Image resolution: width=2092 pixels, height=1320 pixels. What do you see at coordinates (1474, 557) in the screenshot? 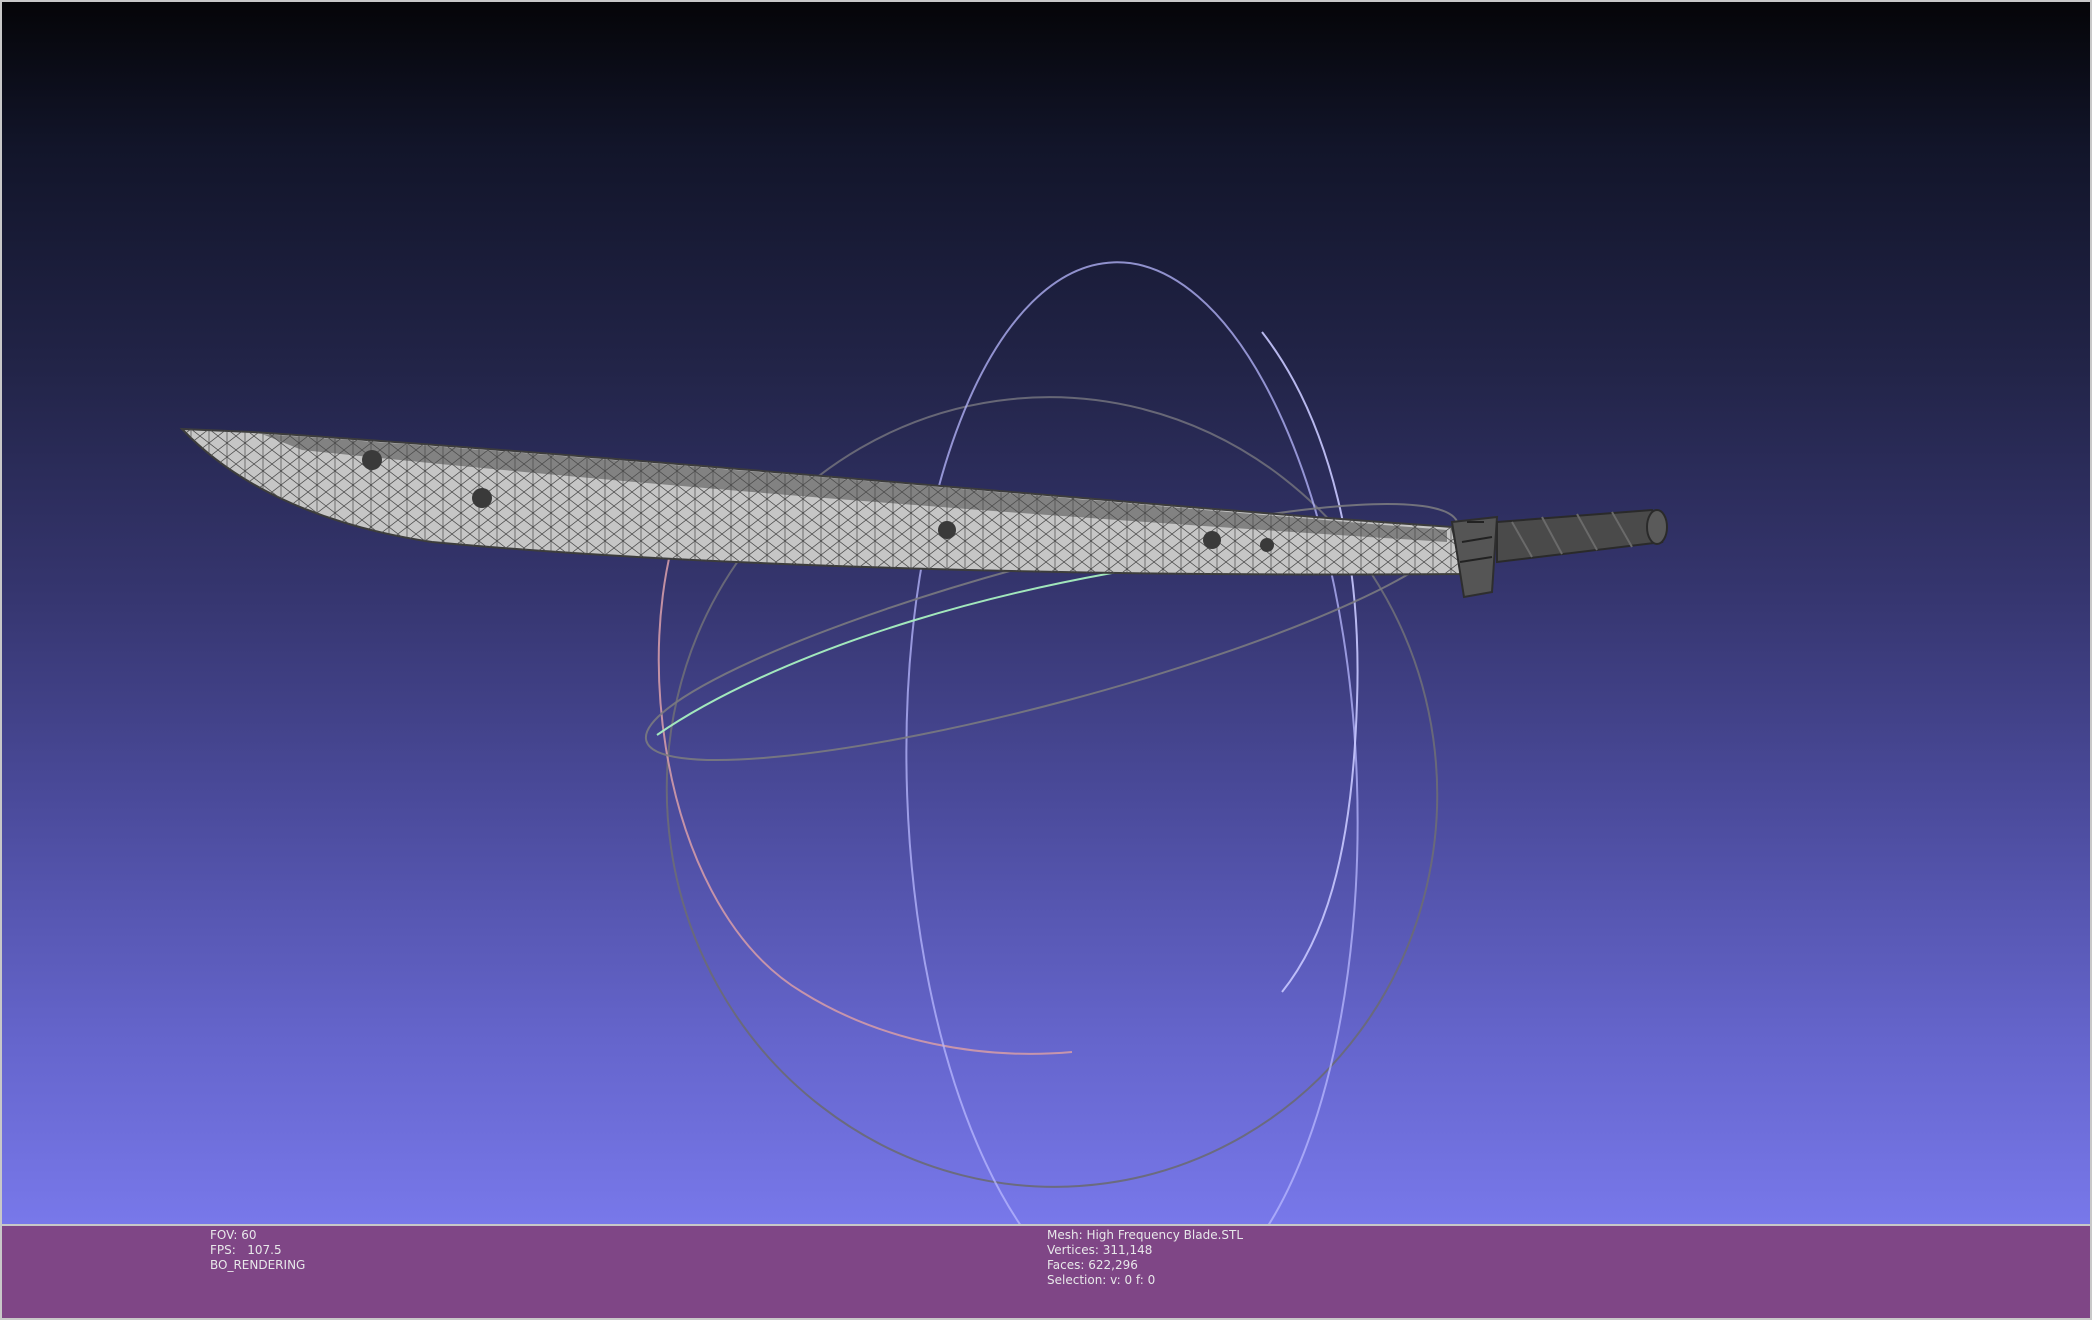
I see `blade-guard` at bounding box center [1474, 557].